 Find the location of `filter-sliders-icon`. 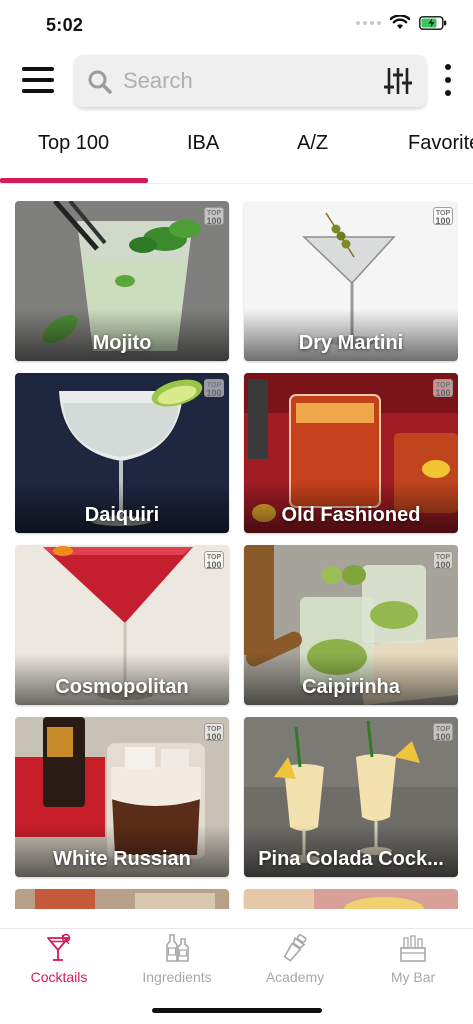

filter-sliders-icon is located at coordinates (398, 81).